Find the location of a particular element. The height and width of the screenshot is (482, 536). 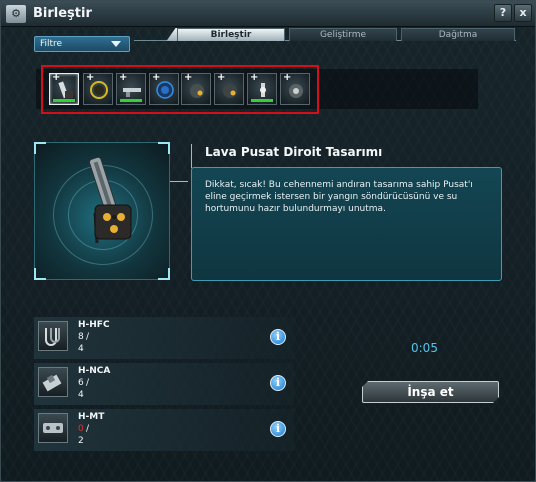

yellow-ring-blueprint-icon is located at coordinates (99, 90).